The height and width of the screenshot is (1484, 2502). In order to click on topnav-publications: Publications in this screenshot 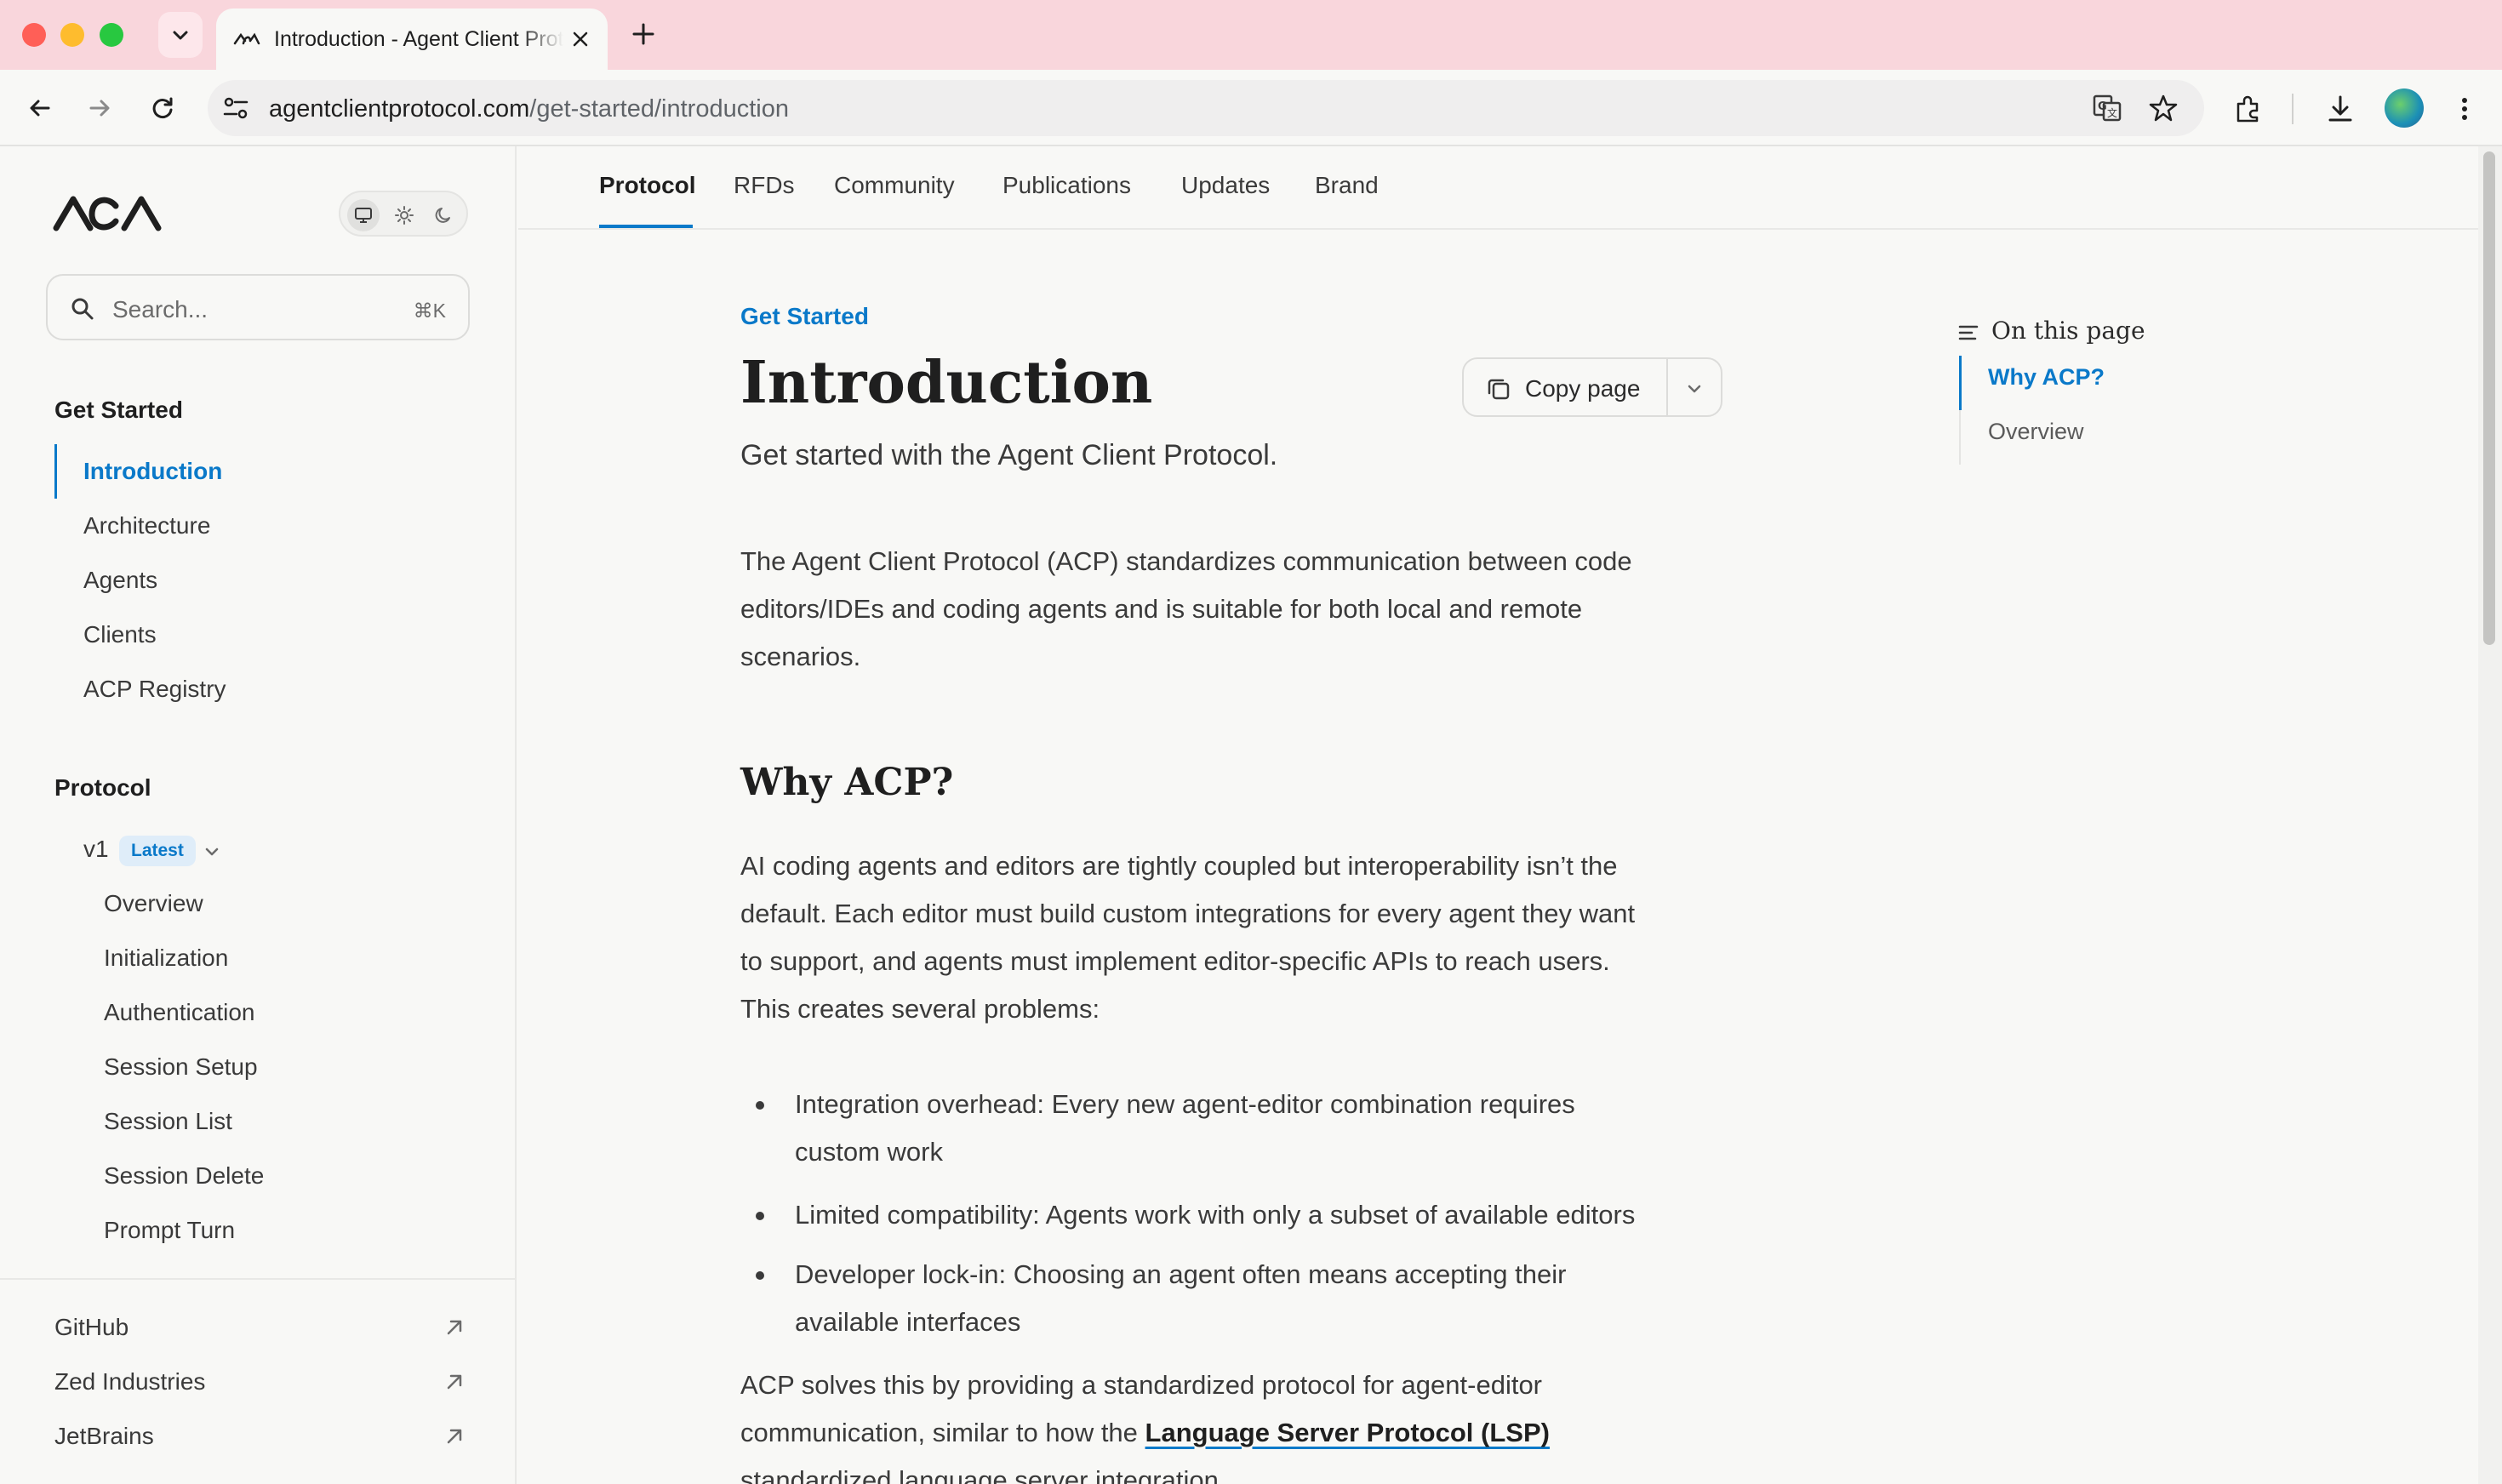, I will do `click(1067, 185)`.